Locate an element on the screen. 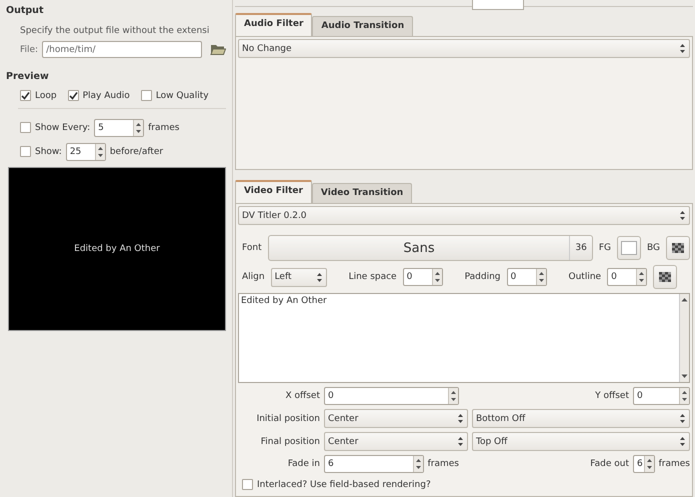  checkbox-label: Interlaced? Use field-based rendering? is located at coordinates (344, 485).